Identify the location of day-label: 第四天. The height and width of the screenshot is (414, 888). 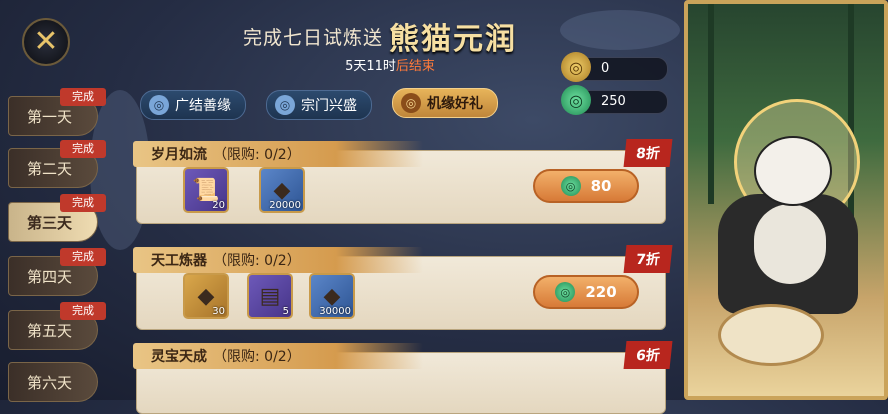
(50, 276).